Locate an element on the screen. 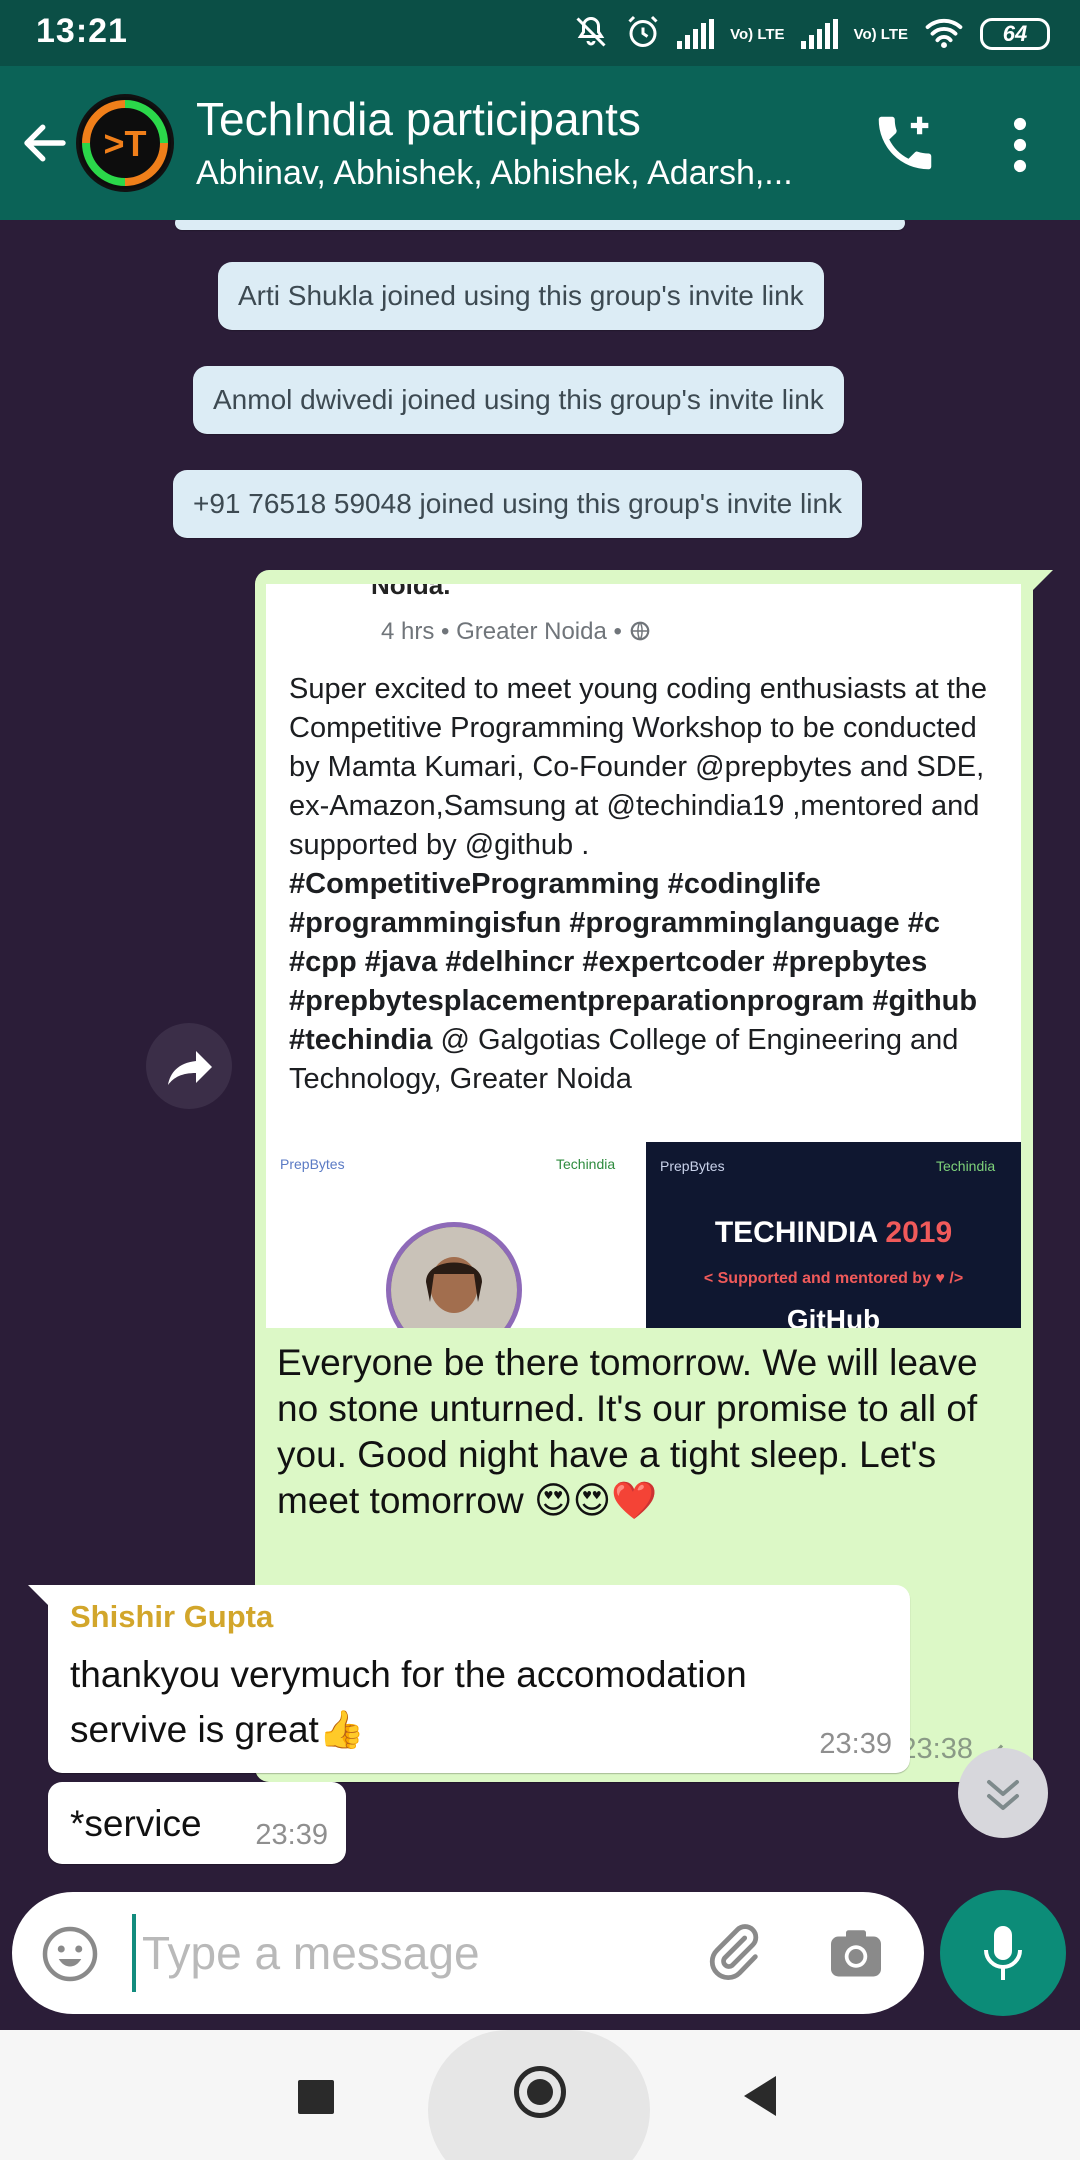 The image size is (1080, 2160). recents-button is located at coordinates (316, 2097).